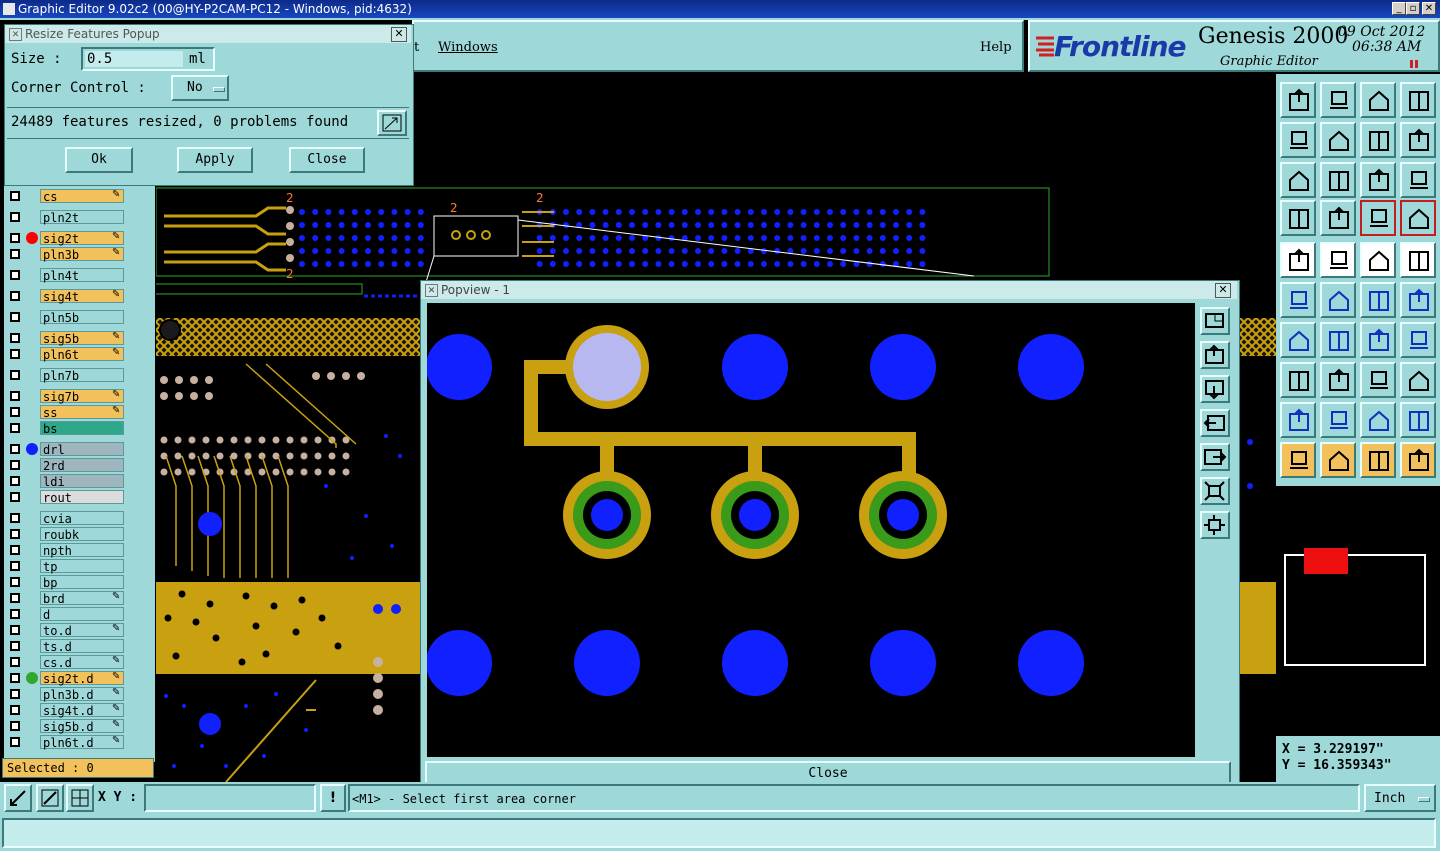 The image size is (1440, 851). Describe the element at coordinates (66, 296) in the screenshot. I see `layer-row: sig4t ✎` at that location.